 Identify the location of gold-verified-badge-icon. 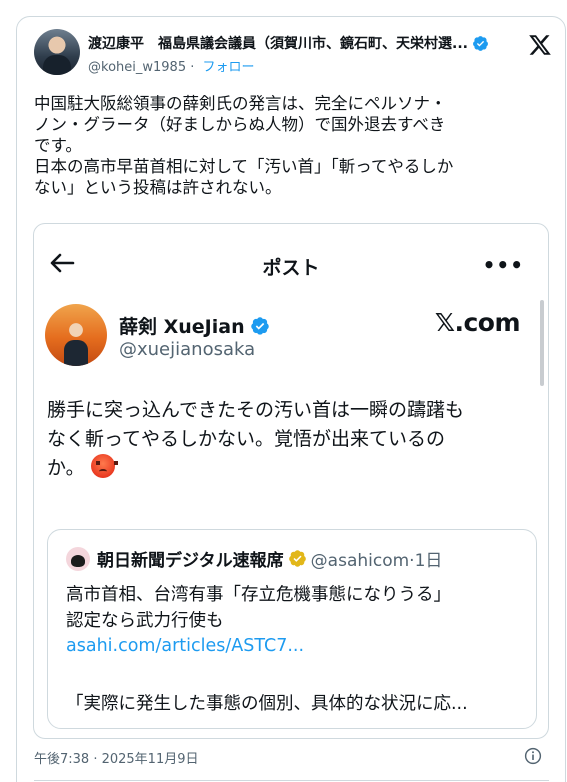
(297, 558).